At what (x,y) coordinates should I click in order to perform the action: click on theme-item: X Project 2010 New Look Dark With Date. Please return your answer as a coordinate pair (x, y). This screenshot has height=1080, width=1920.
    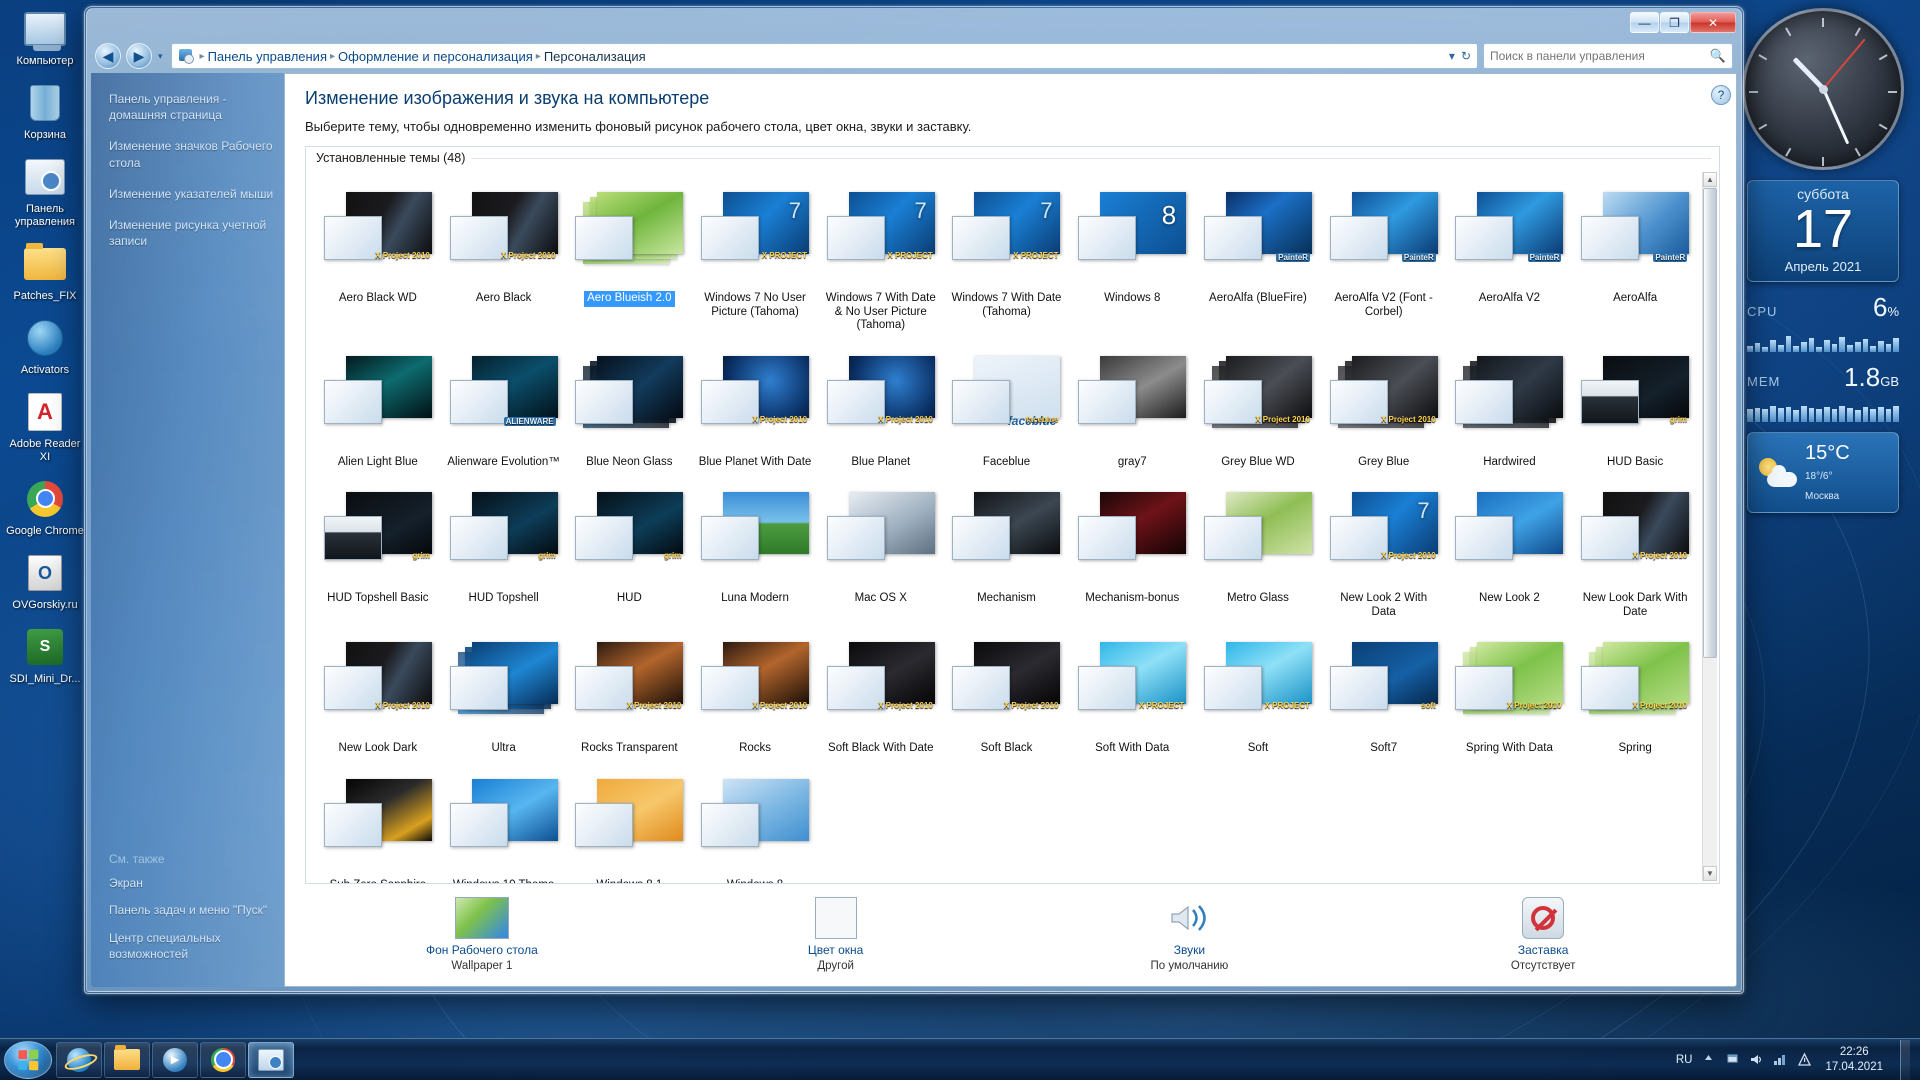
    Looking at the image, I should click on (1635, 549).